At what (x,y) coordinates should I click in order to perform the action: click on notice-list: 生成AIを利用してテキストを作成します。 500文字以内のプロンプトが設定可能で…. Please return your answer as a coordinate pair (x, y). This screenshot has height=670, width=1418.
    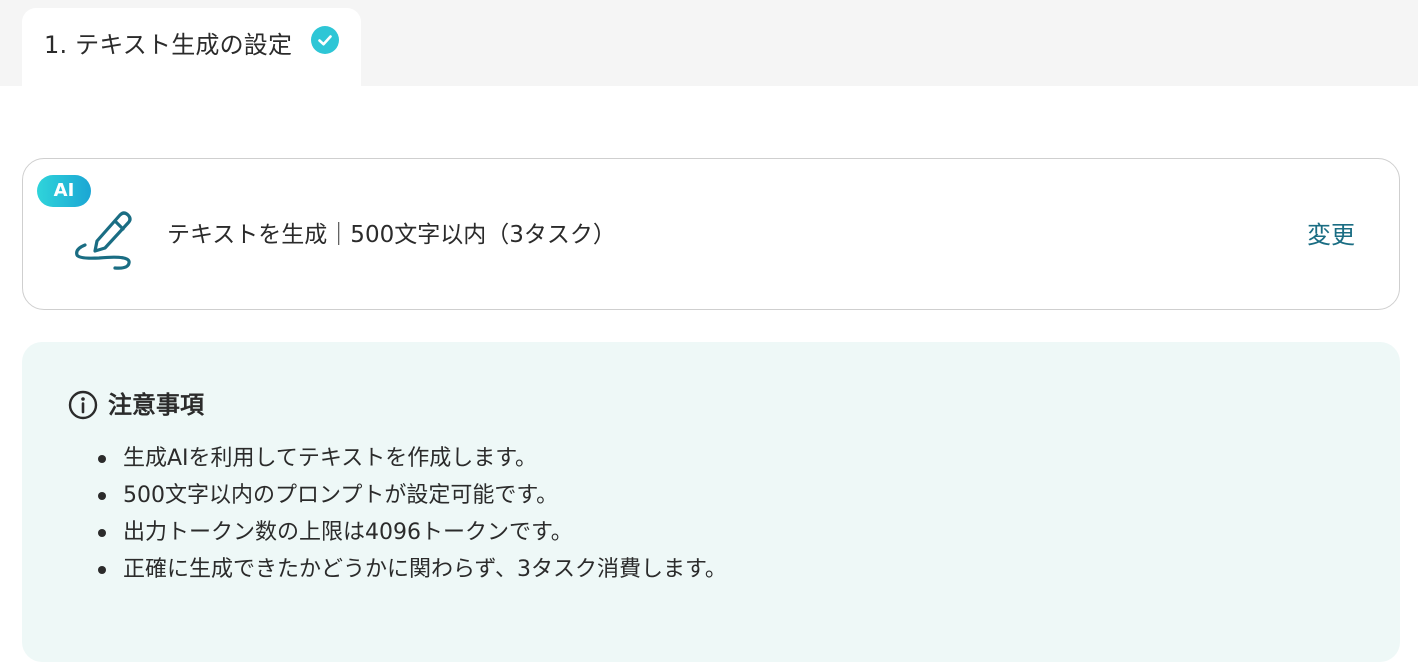
    Looking at the image, I should click on (412, 514).